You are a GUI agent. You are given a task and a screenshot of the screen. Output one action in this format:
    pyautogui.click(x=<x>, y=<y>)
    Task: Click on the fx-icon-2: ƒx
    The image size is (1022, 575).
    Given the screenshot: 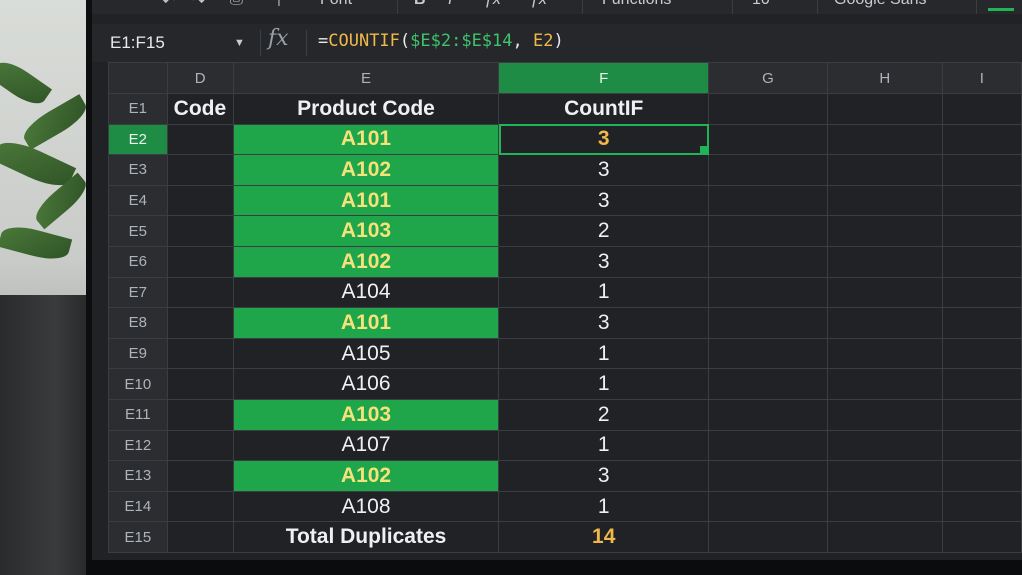 What is the action you would take?
    pyautogui.click(x=538, y=4)
    